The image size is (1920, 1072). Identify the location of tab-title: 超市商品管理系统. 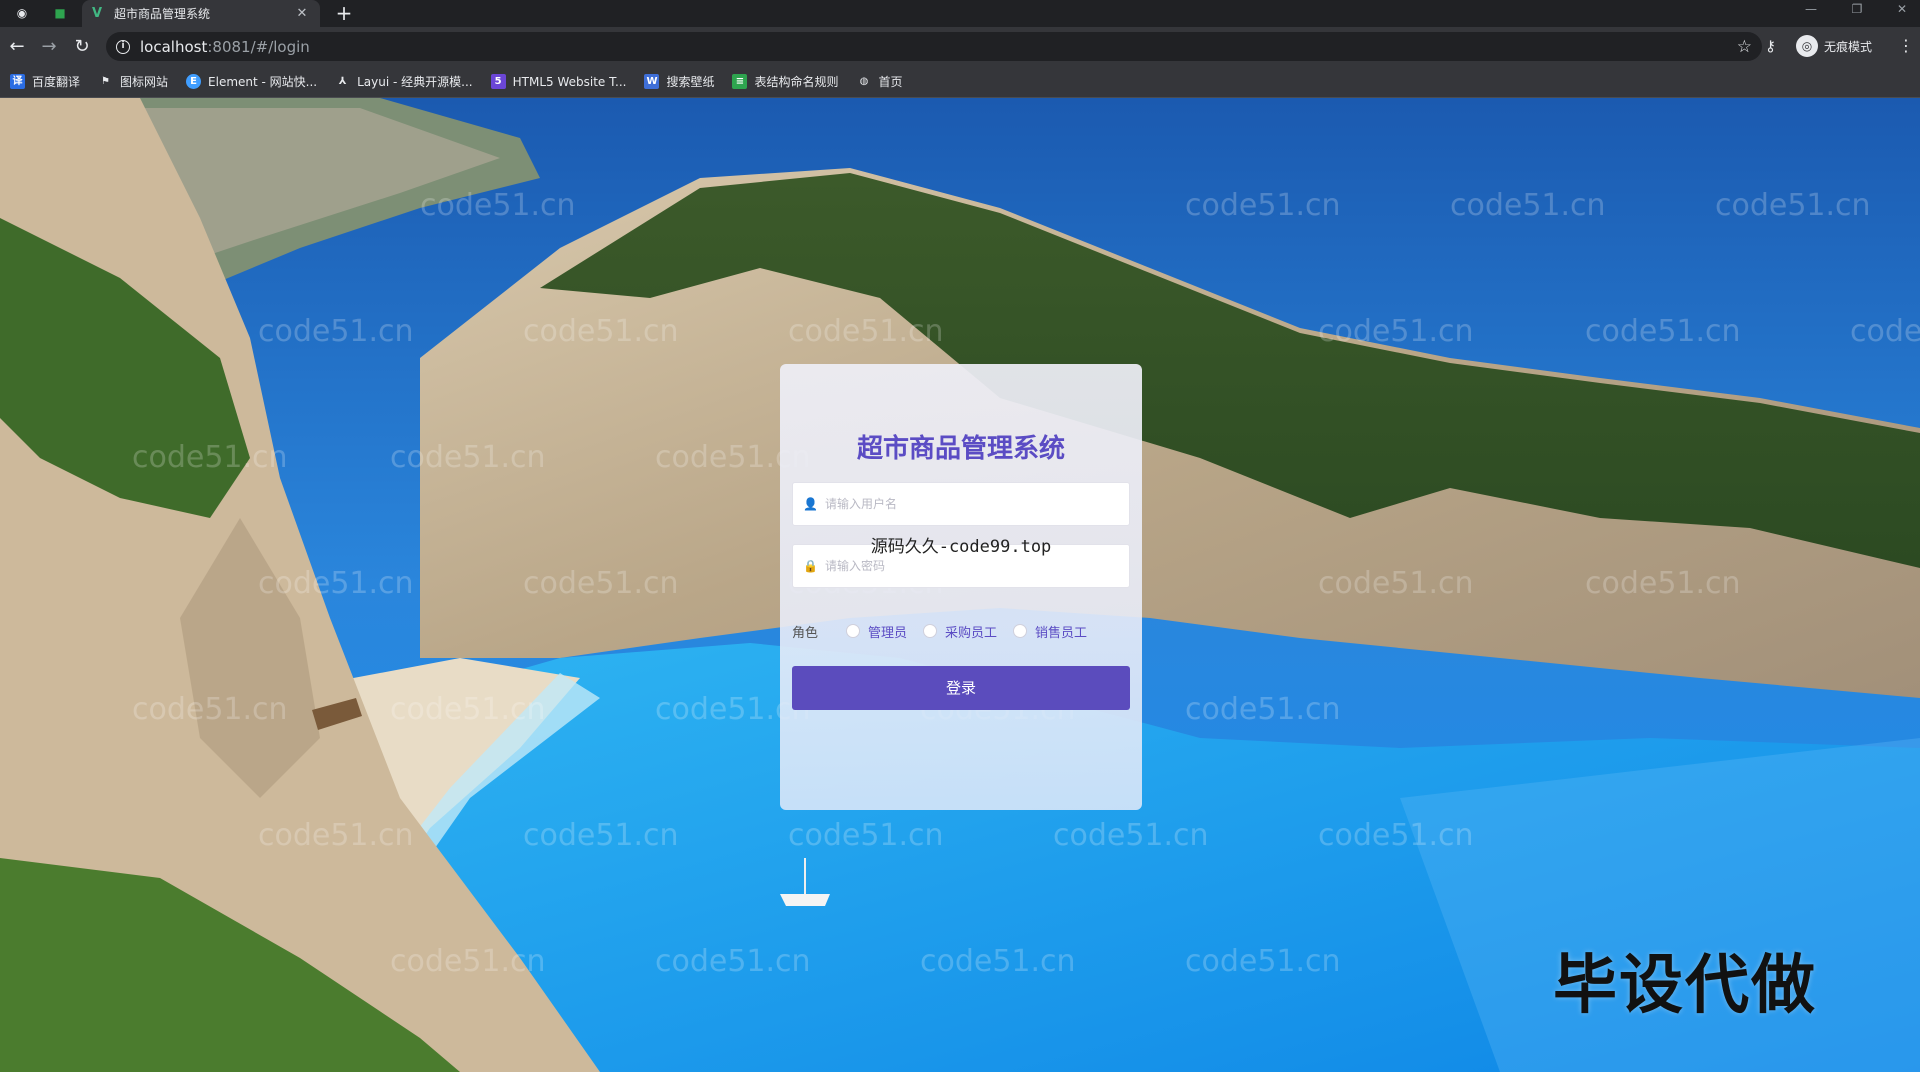
(162, 14).